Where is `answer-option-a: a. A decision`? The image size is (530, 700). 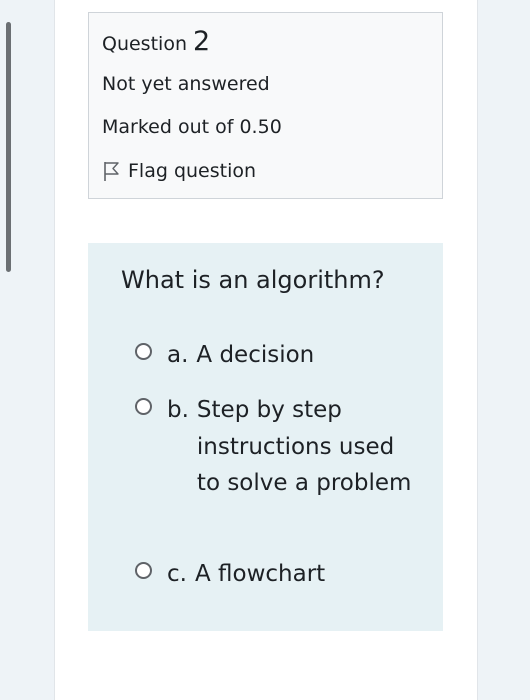
answer-option-a: a. A decision is located at coordinates (224, 355).